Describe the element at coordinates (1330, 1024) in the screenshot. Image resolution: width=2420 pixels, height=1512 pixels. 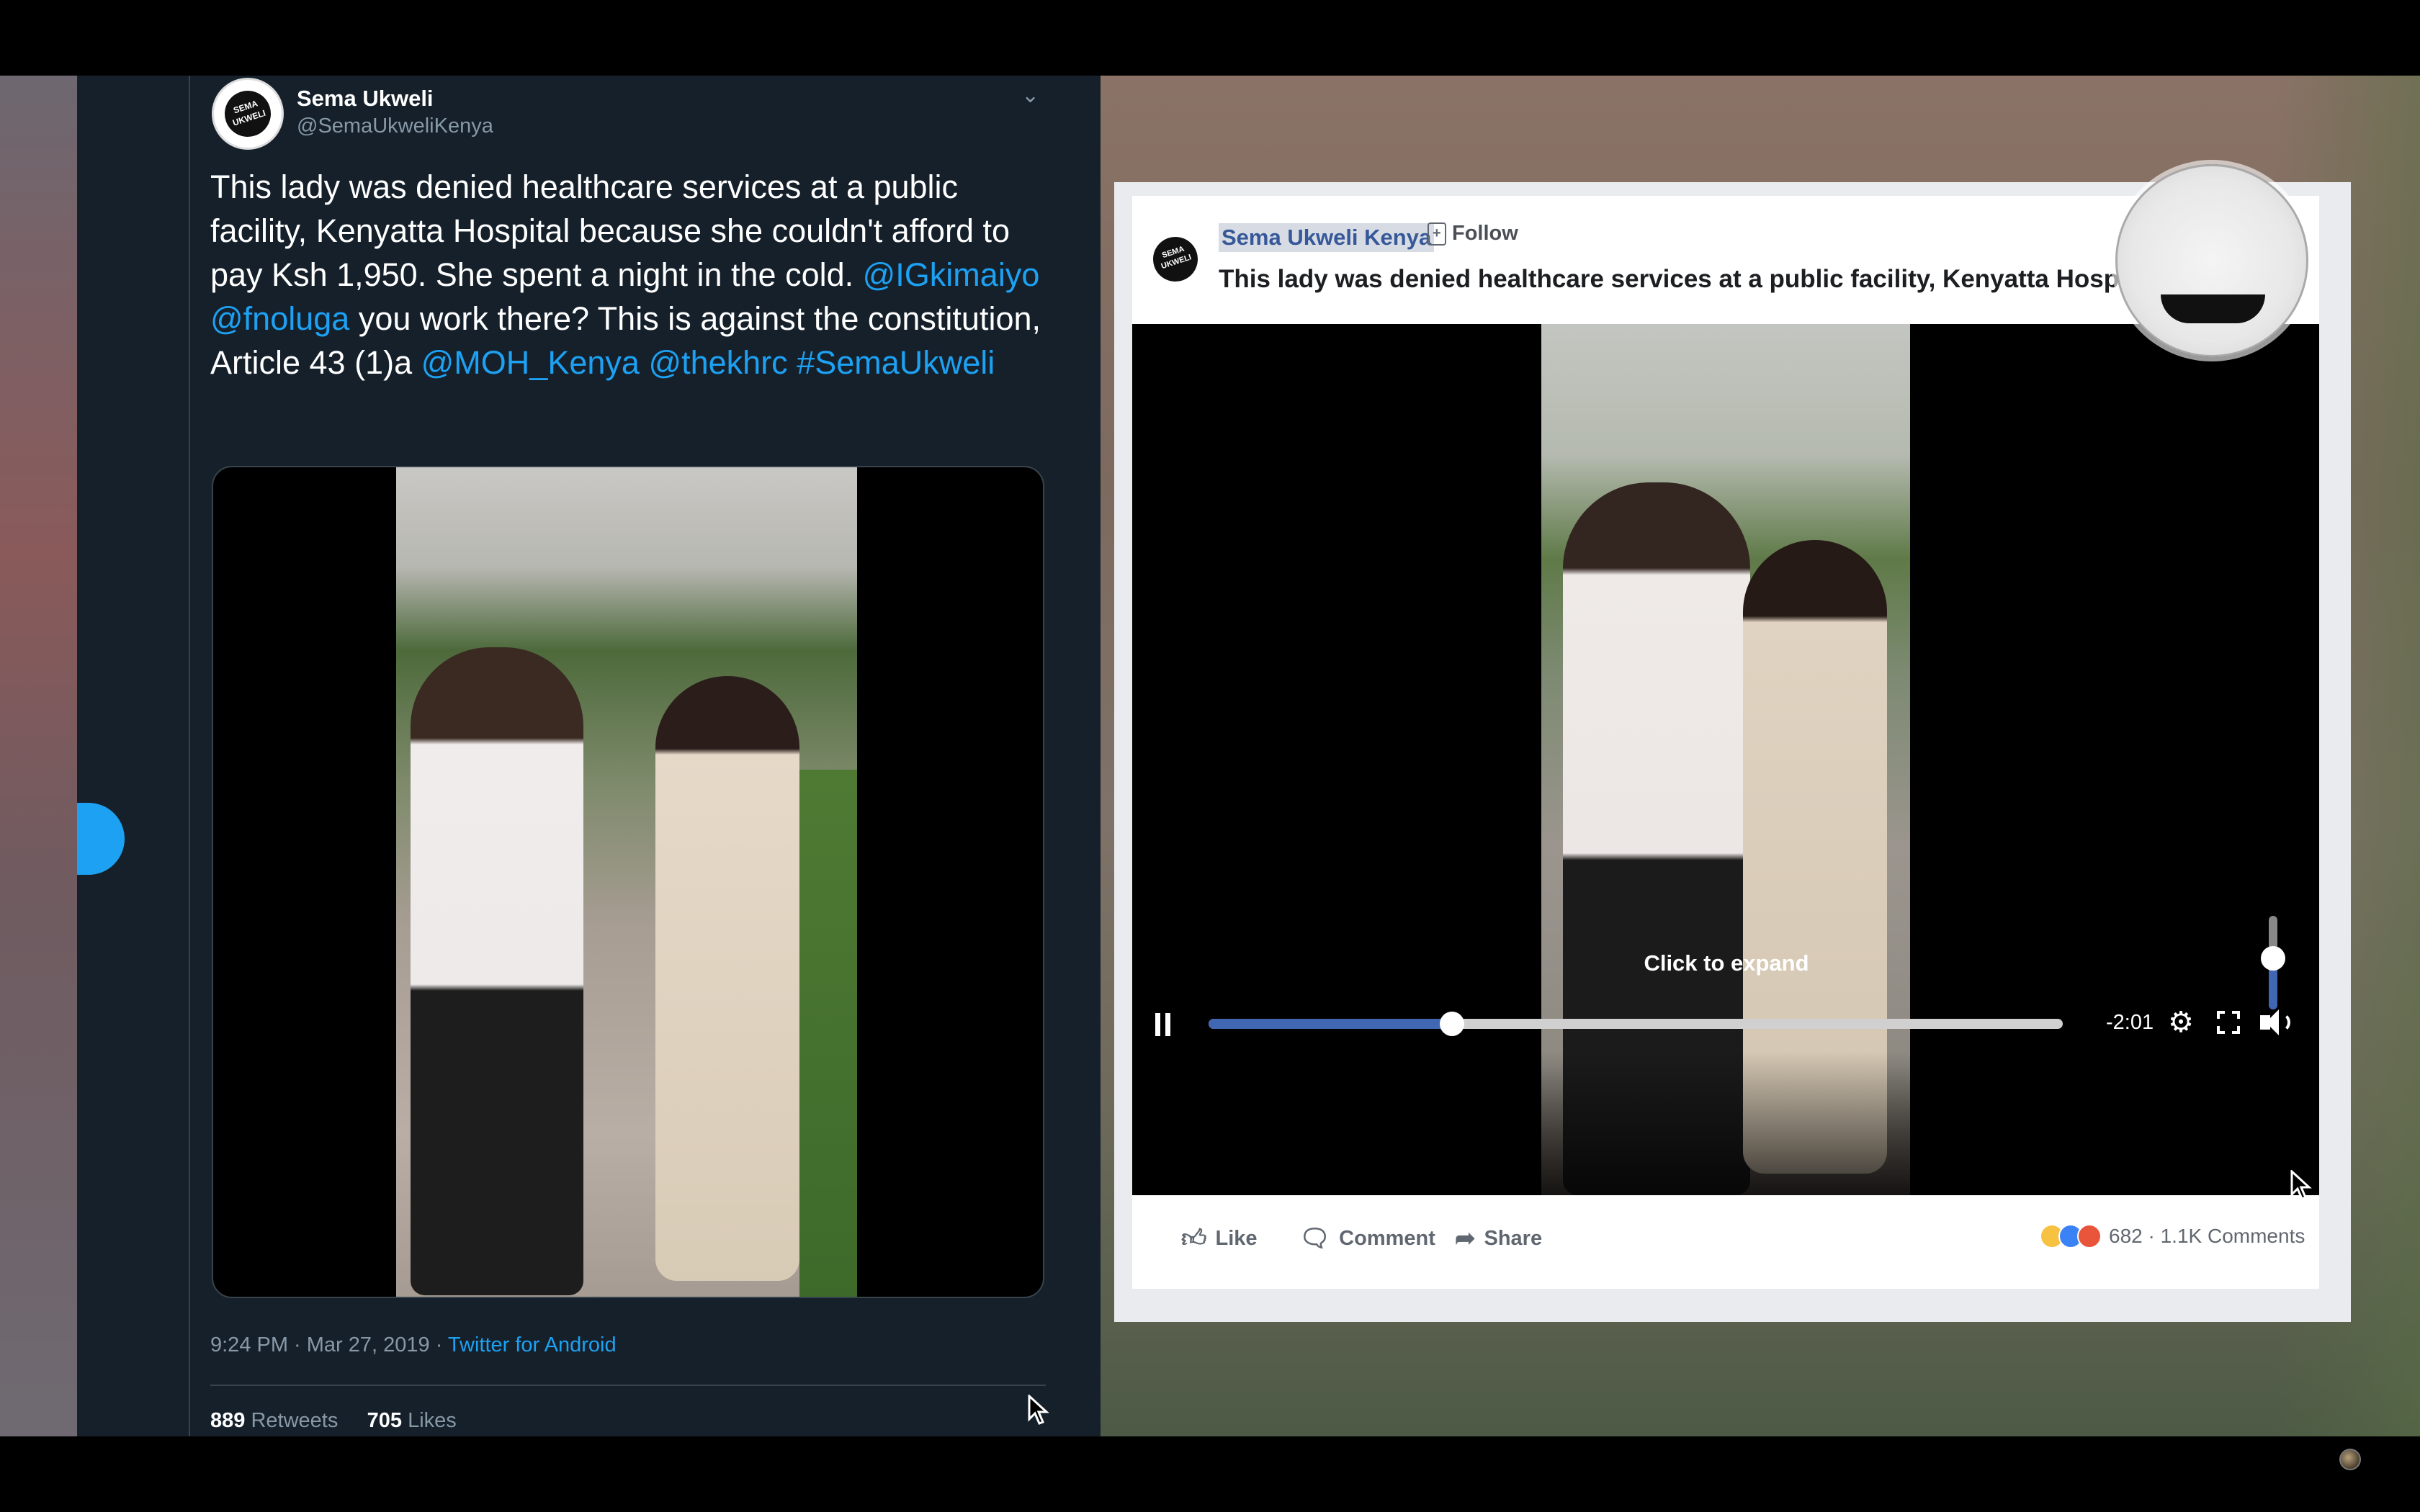
I see `video-progress-fill` at that location.